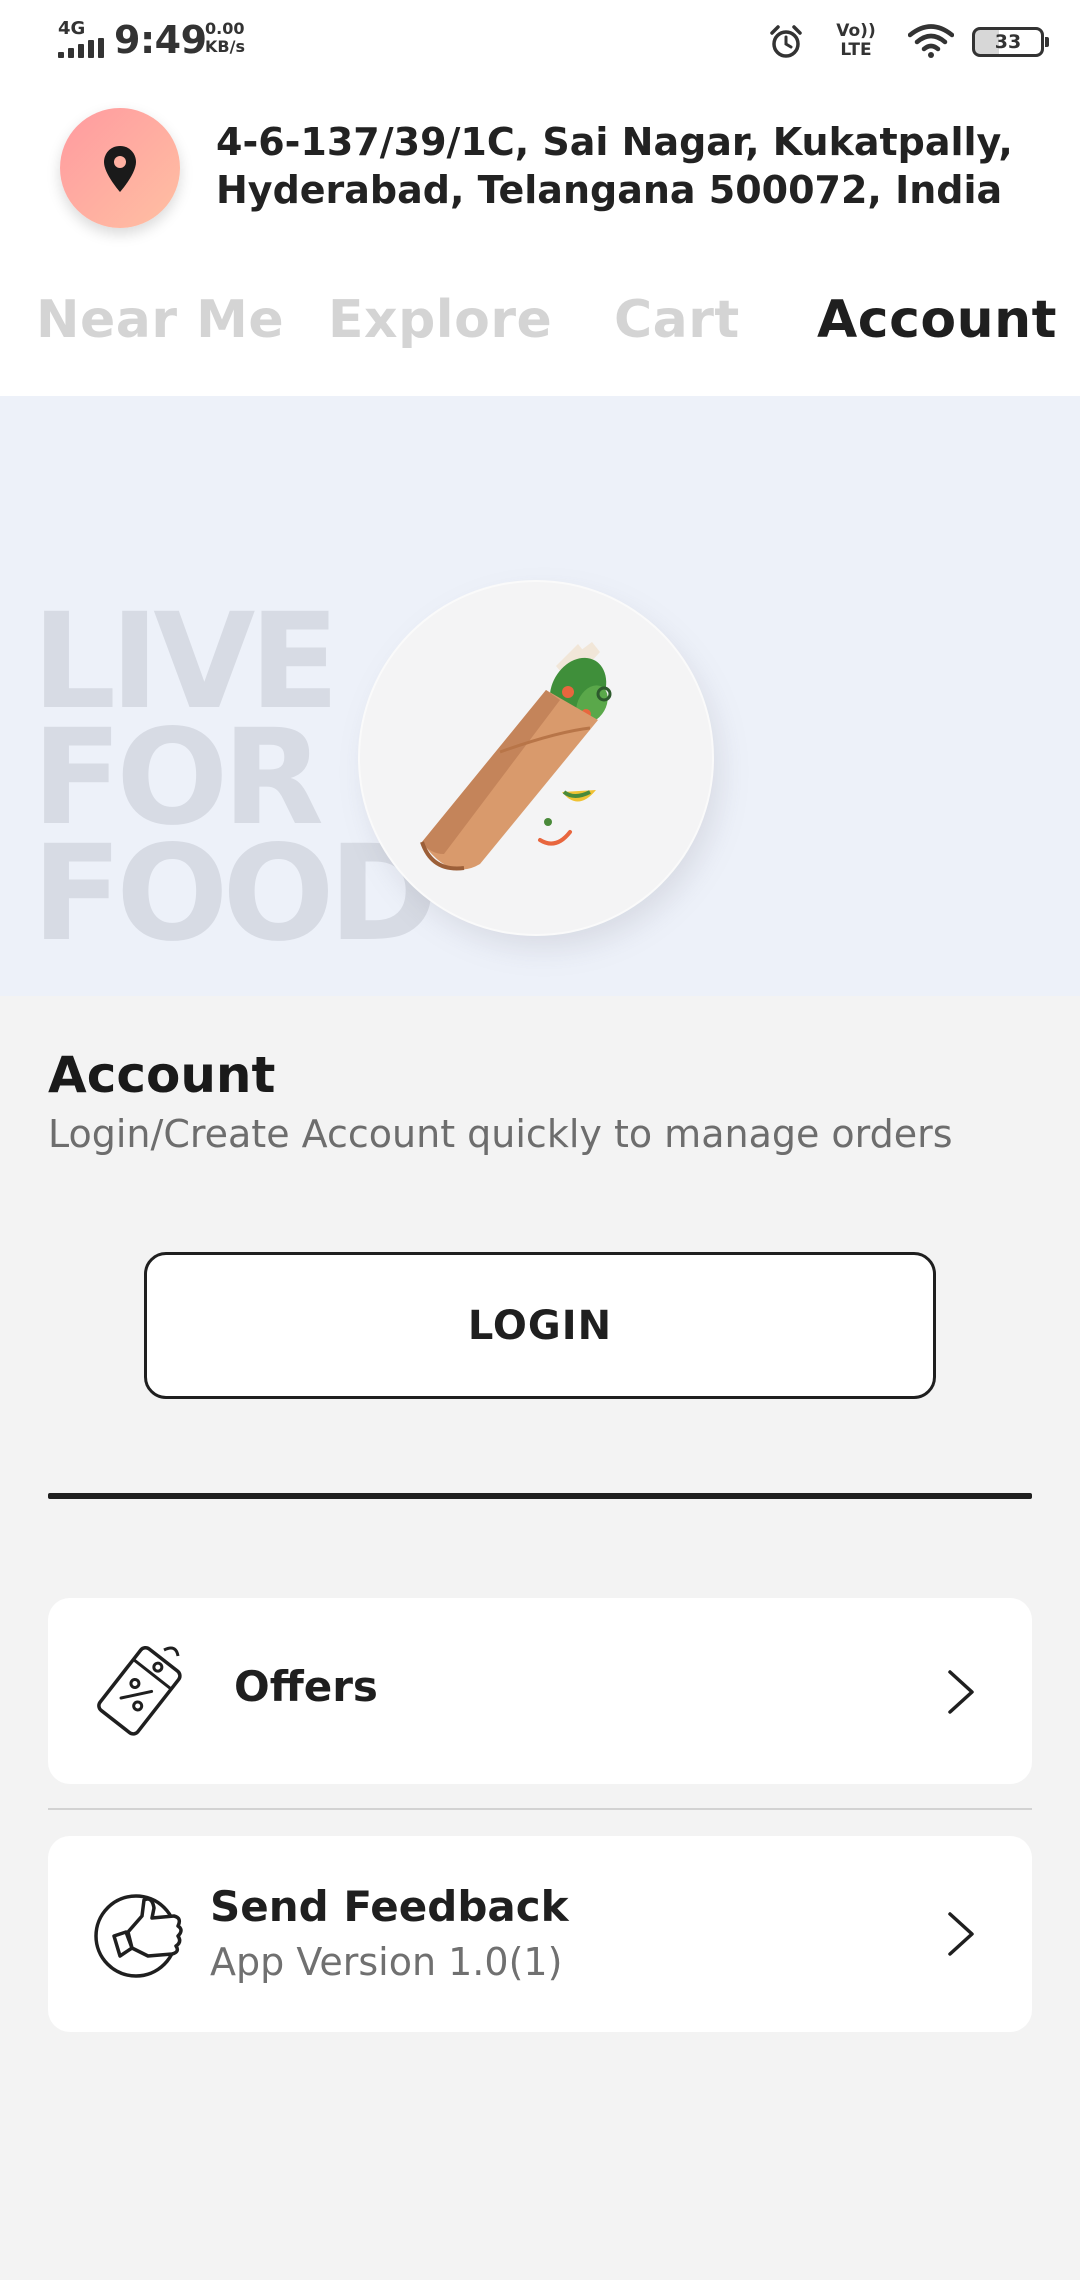  What do you see at coordinates (138, 1936) in the screenshot?
I see `thumbs-up-icon` at bounding box center [138, 1936].